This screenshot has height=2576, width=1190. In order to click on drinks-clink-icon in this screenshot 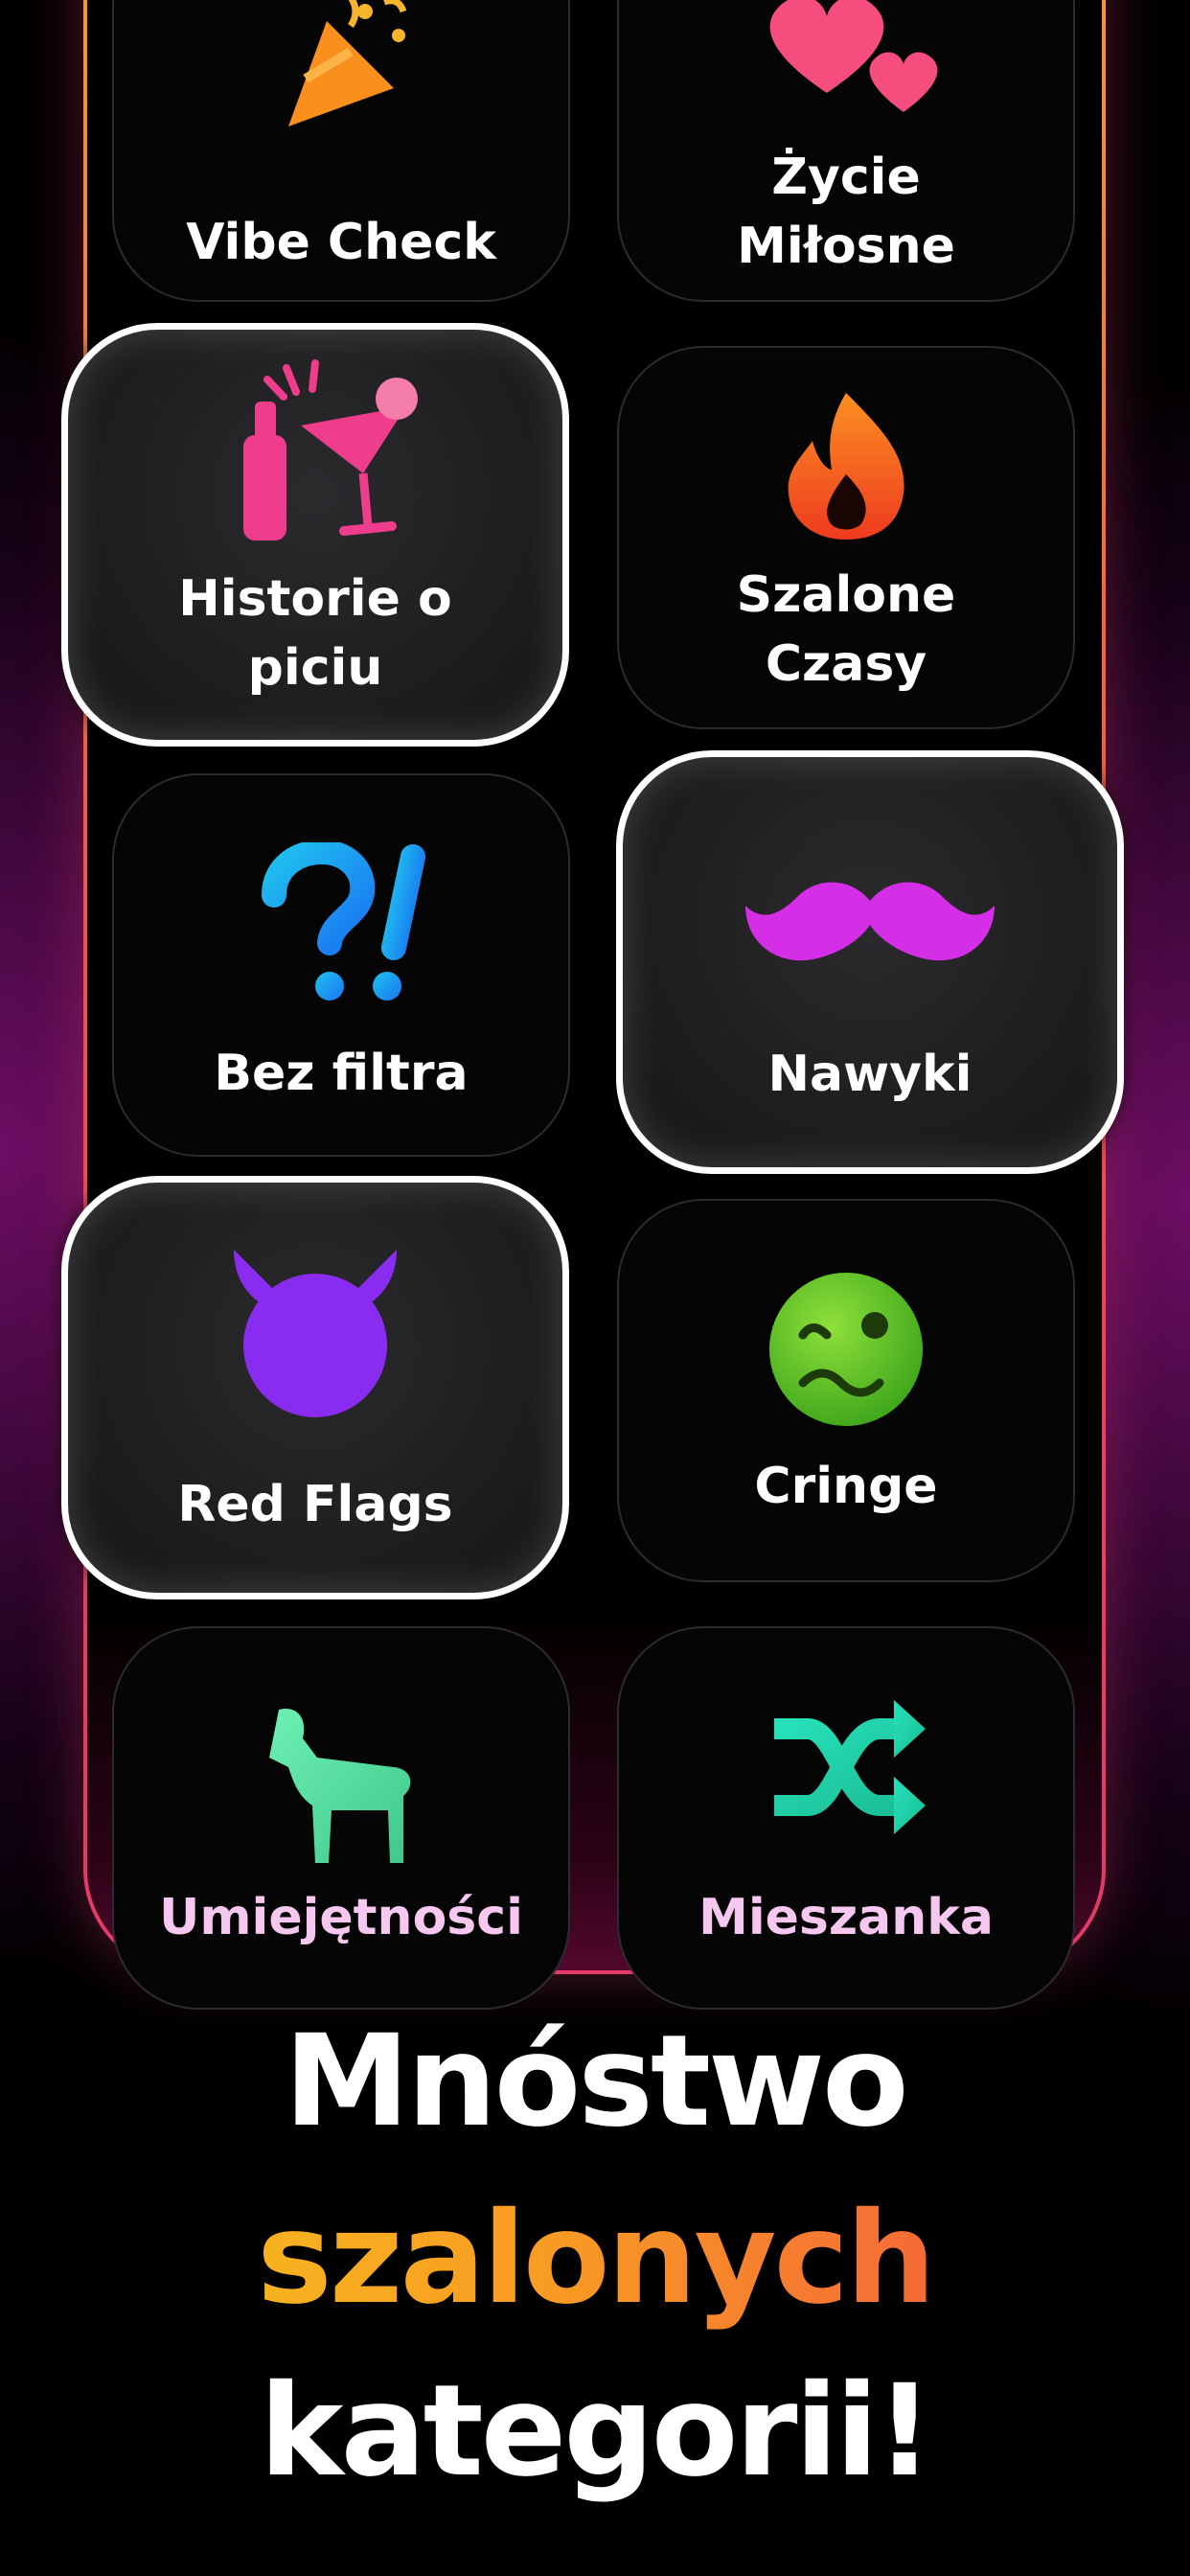, I will do `click(331, 449)`.